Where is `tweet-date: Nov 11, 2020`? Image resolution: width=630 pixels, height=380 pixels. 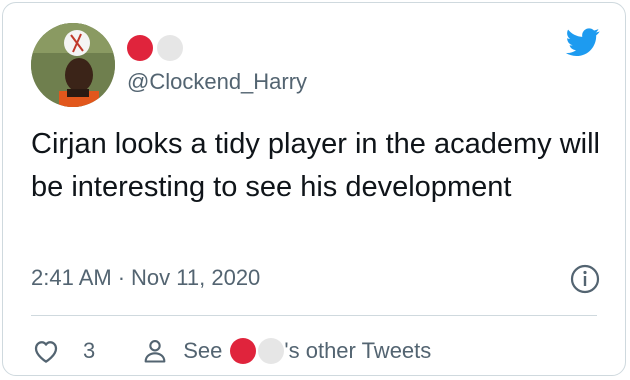 tweet-date: Nov 11, 2020 is located at coordinates (196, 277).